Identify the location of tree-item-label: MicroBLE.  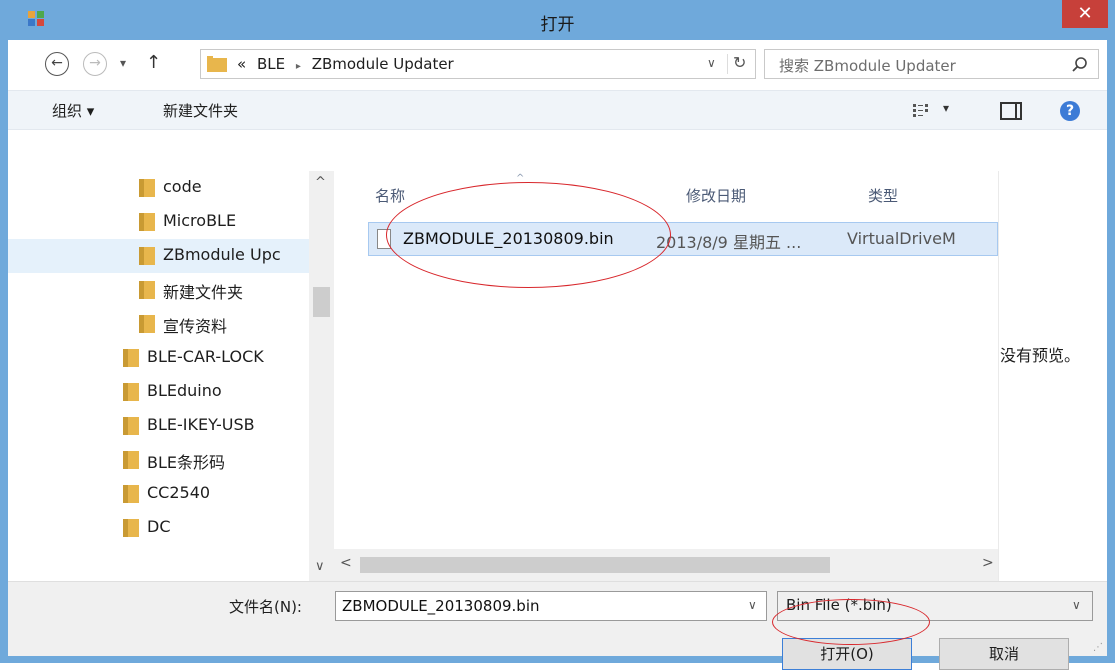
(200, 220).